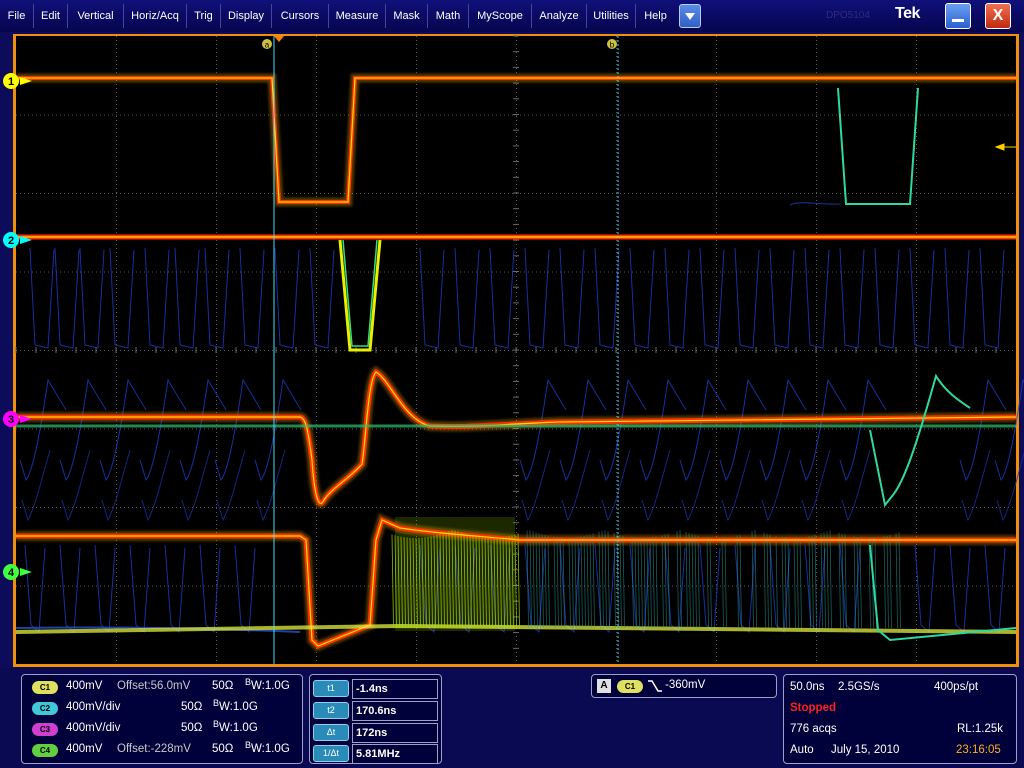 Image resolution: width=1024 pixels, height=768 pixels. Describe the element at coordinates (331, 753) in the screenshot. I see `cursor-freq-label: 1/Δt` at that location.